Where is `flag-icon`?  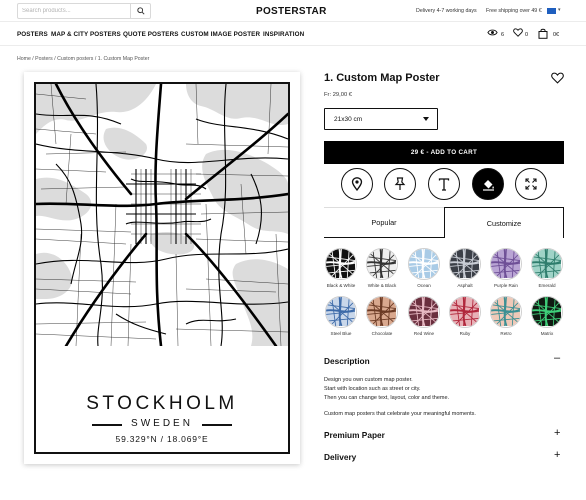
flag-icon is located at coordinates (551, 11).